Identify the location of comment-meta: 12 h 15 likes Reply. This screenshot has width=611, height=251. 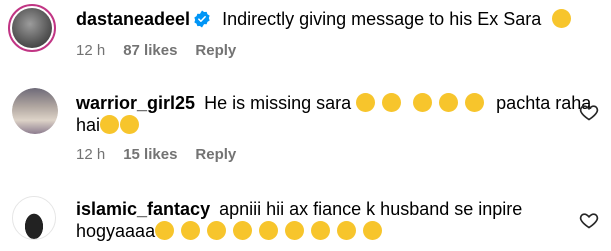
(156, 154).